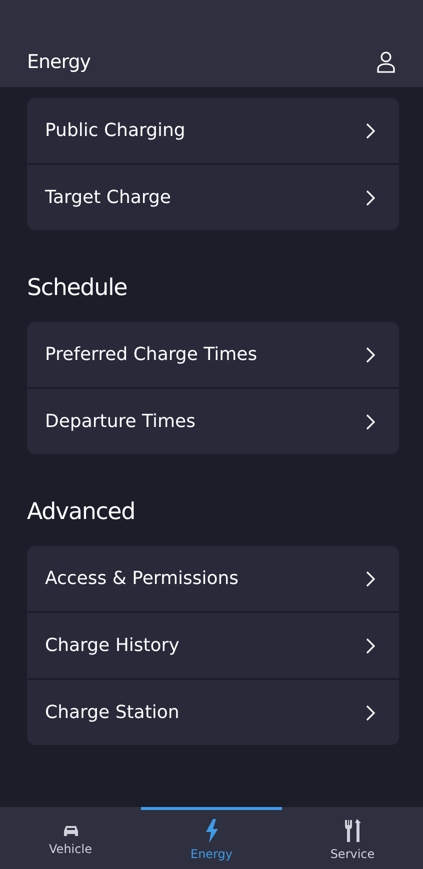 This screenshot has width=423, height=869. What do you see at coordinates (386, 62) in the screenshot?
I see `profile-icon` at bounding box center [386, 62].